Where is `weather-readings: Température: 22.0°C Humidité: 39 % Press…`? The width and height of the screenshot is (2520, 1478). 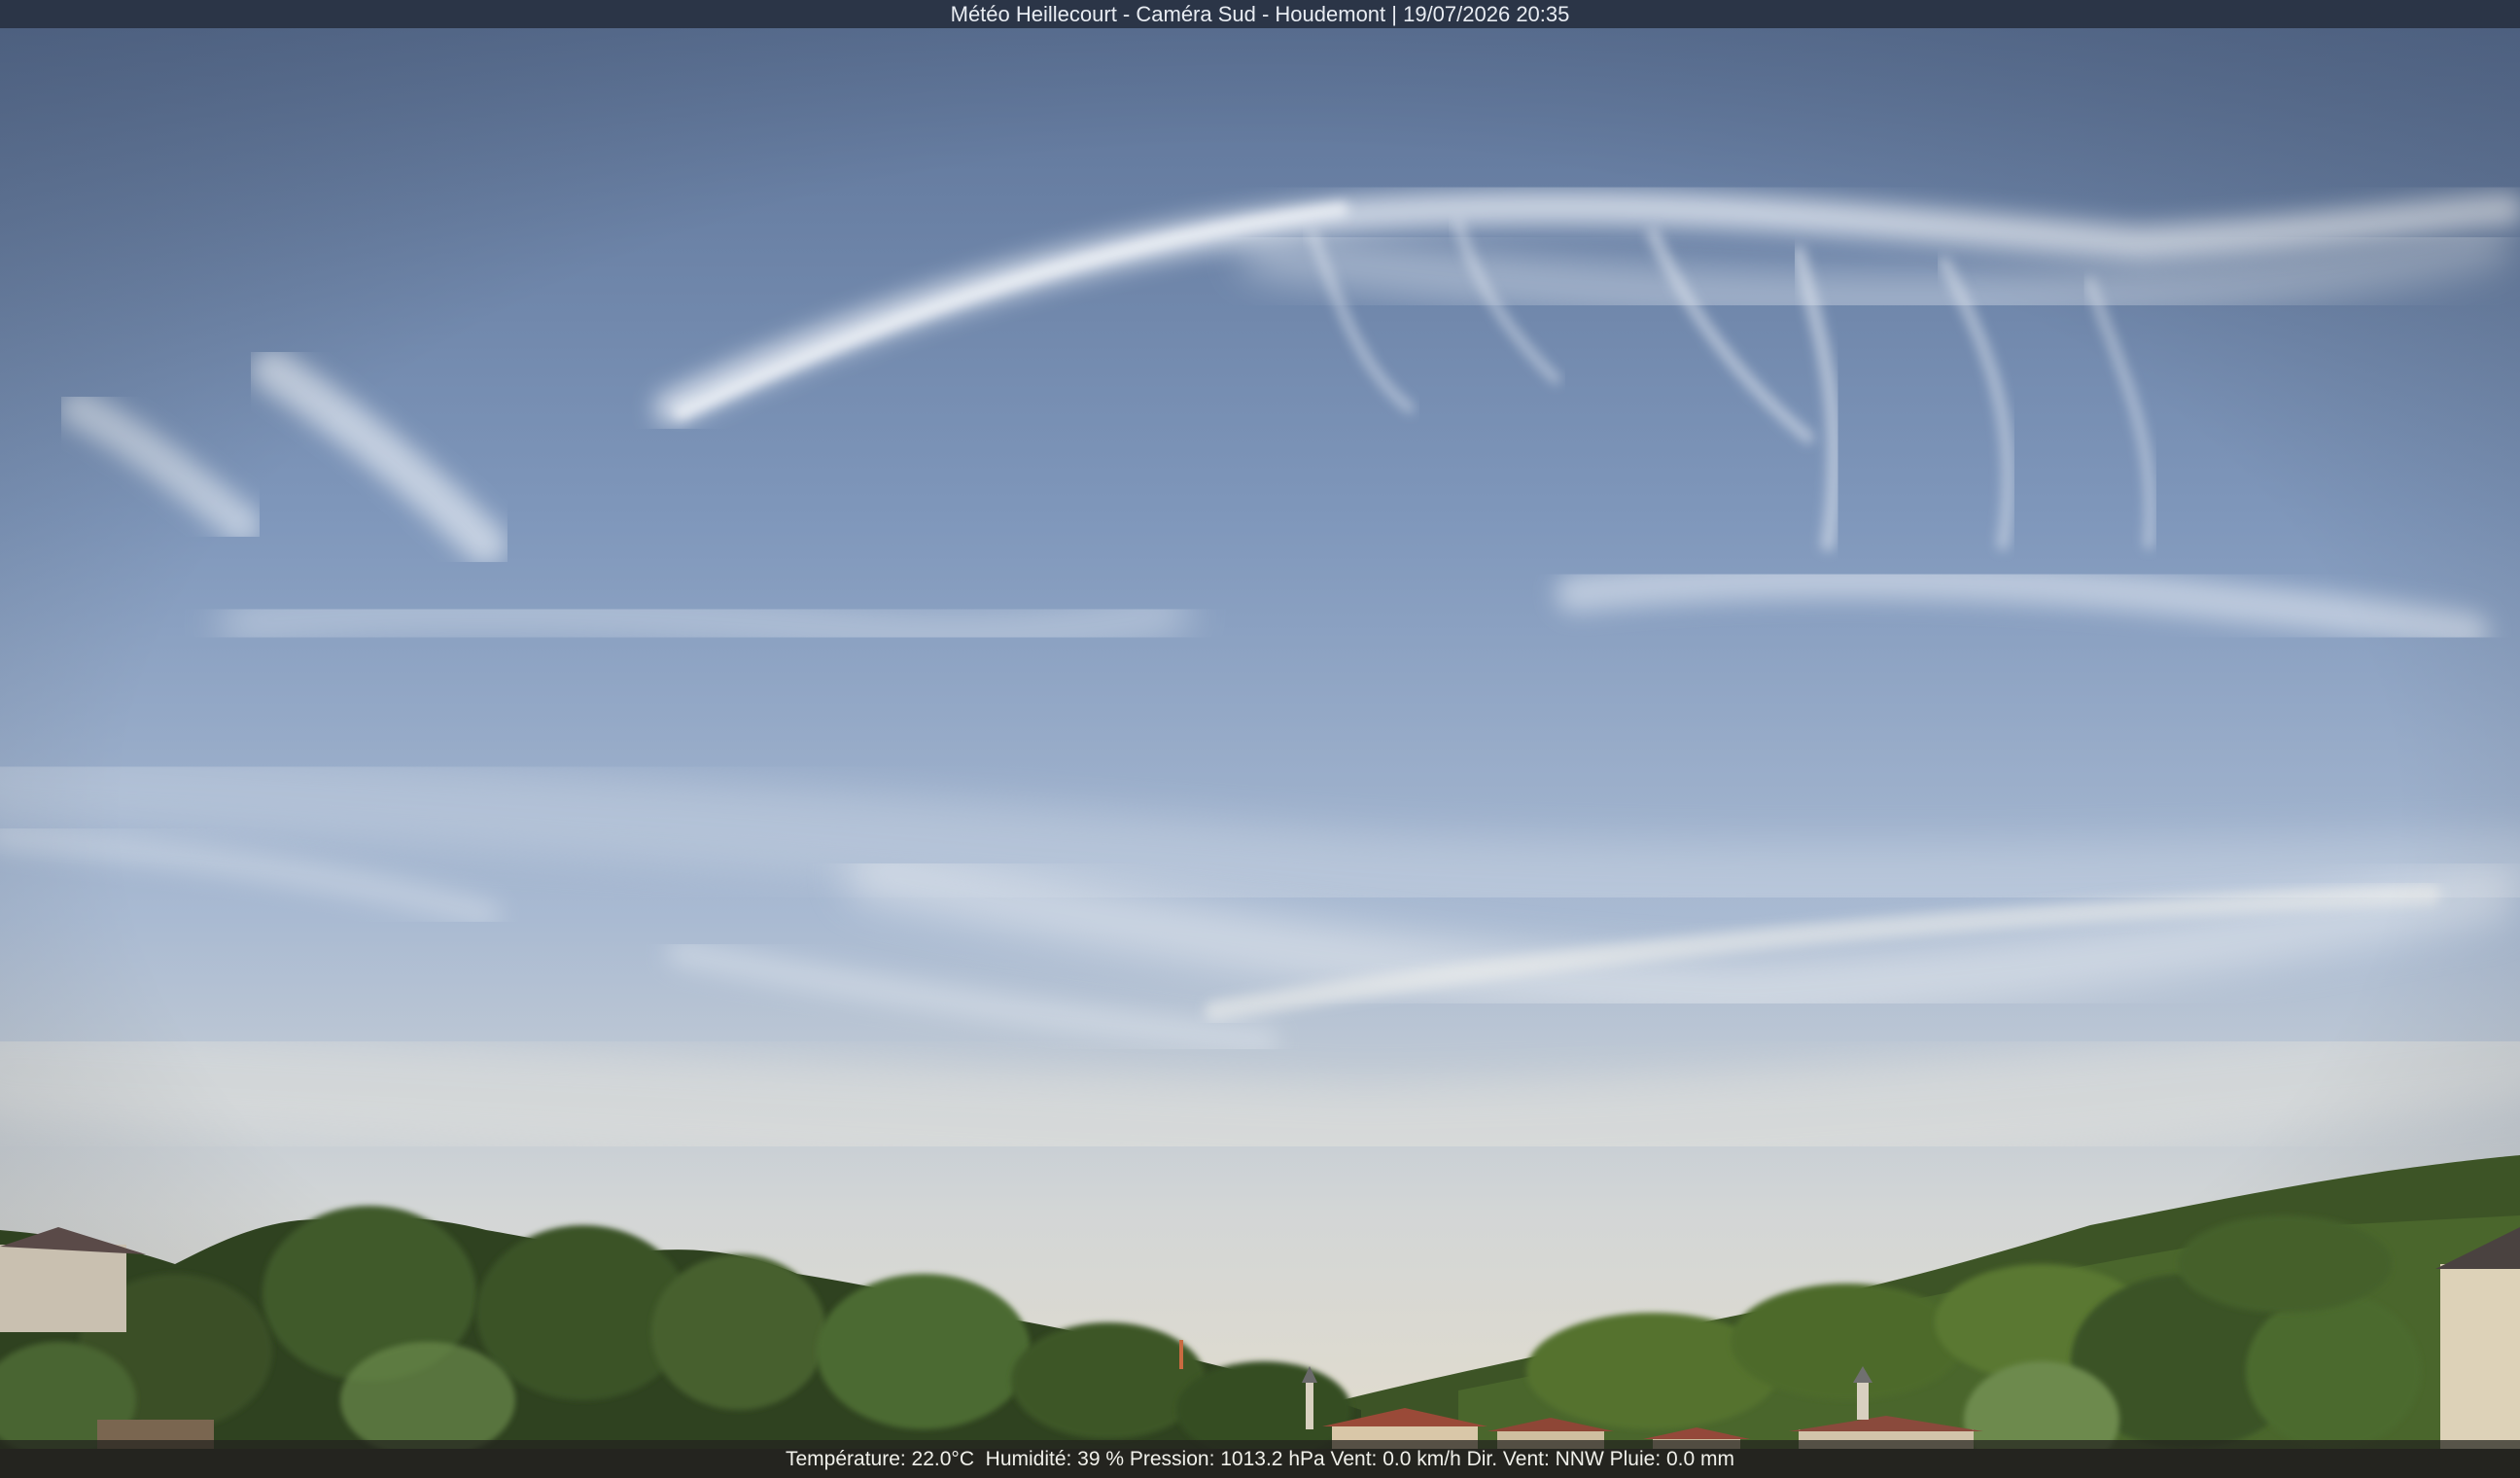 weather-readings: Température: 22.0°C Humidité: 39 % Press… is located at coordinates (1260, 1458).